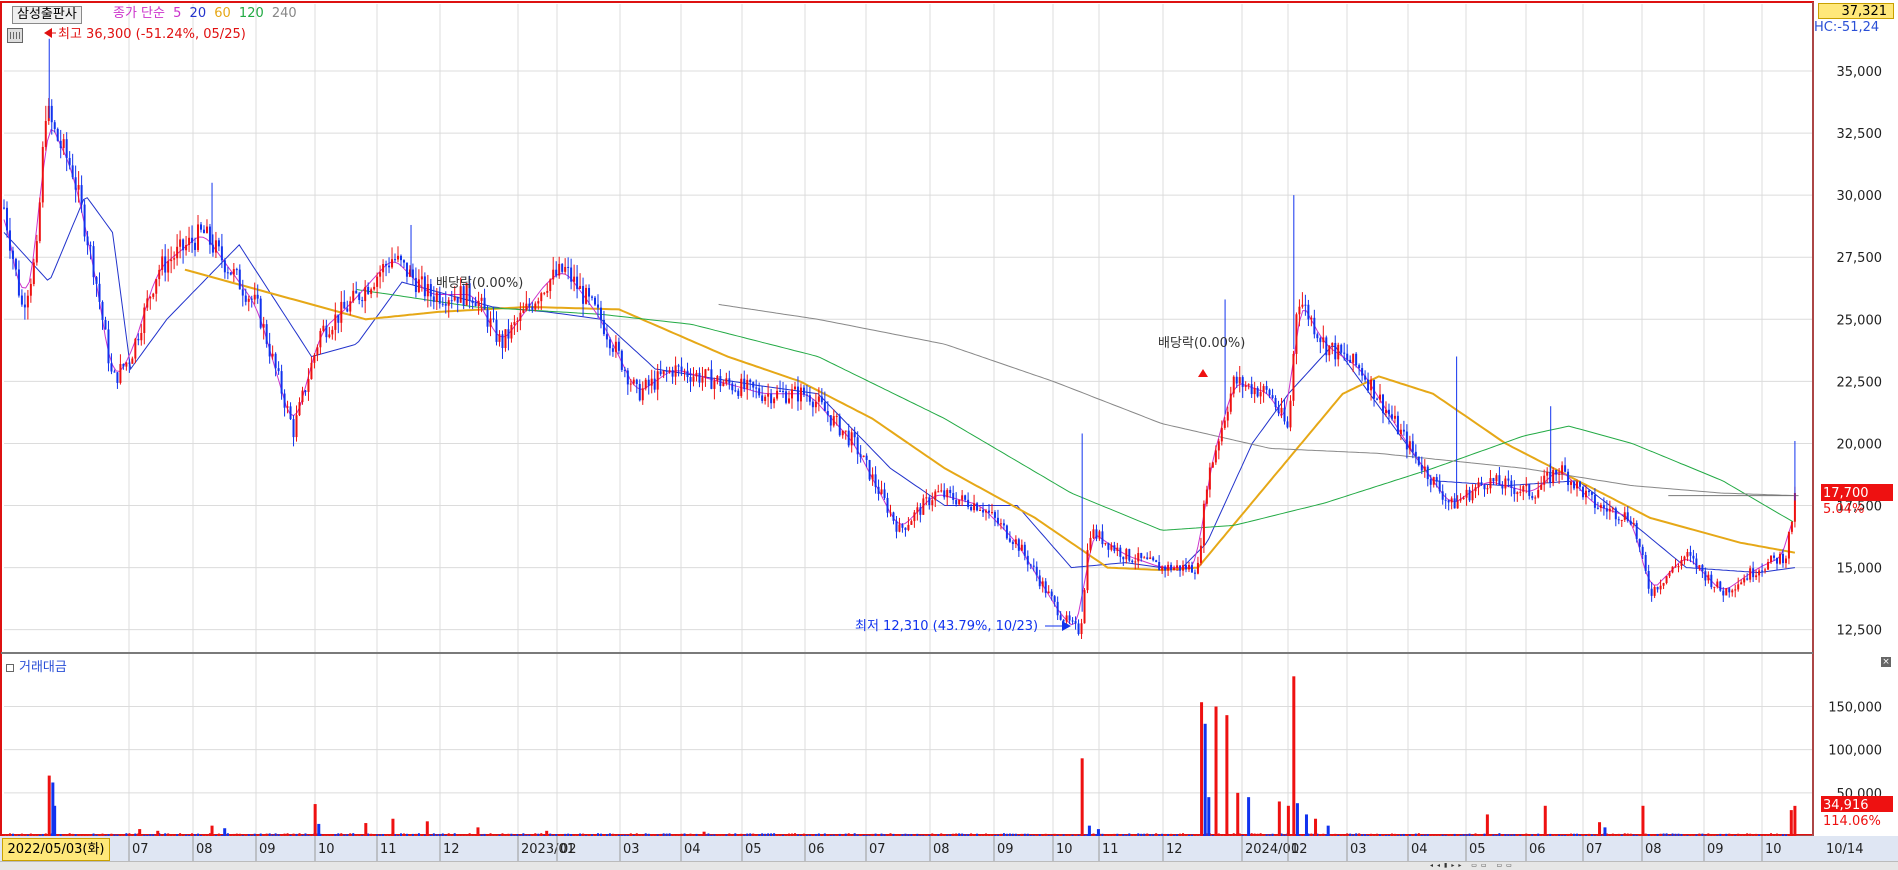 This screenshot has height=870, width=1898. What do you see at coordinates (139, 13) in the screenshot?
I see `ma-prefix: 종가 단순` at bounding box center [139, 13].